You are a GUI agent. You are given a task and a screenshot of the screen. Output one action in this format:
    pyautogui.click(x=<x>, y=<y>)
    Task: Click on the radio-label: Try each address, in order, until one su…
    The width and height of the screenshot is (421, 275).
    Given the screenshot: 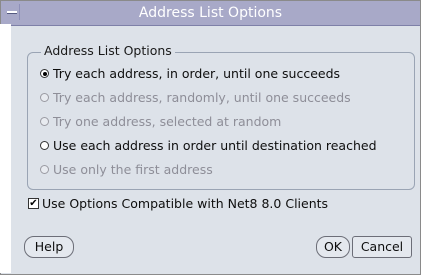 What is the action you would take?
    pyautogui.click(x=197, y=73)
    